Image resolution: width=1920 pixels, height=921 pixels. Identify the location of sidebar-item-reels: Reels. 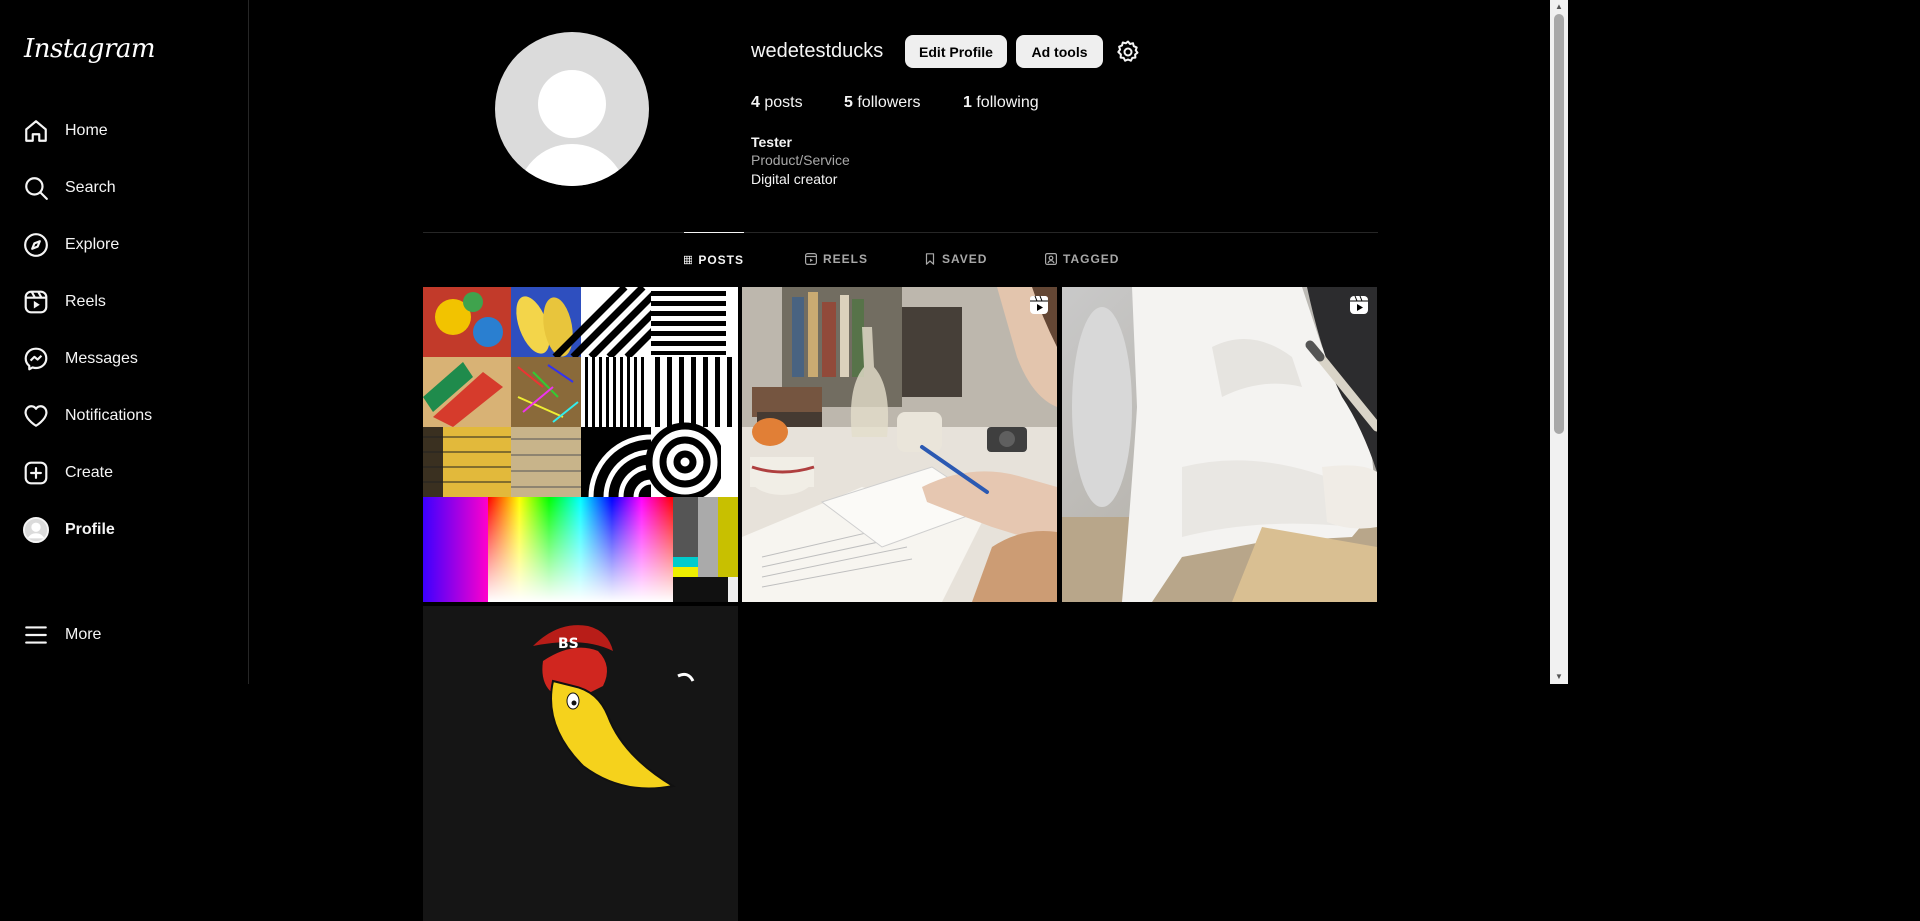
(127, 302).